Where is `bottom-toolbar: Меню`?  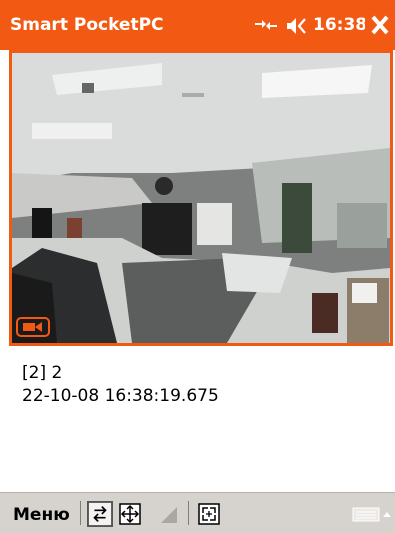
bottom-toolbar: Меню is located at coordinates (197, 512).